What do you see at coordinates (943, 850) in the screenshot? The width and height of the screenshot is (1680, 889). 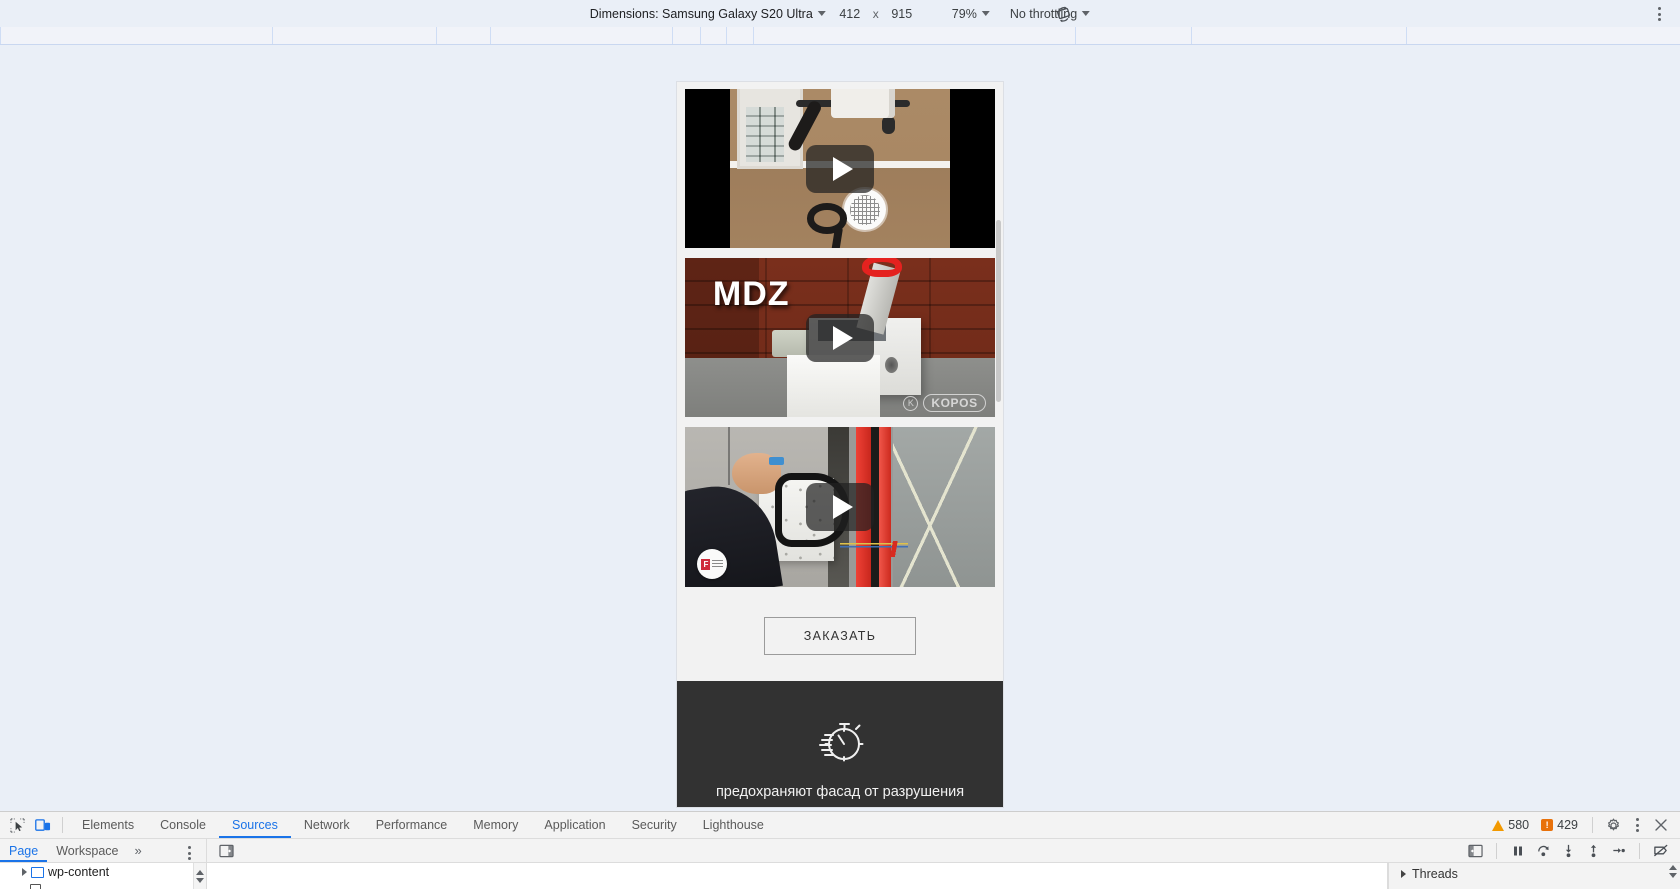 I see `sources-editor-toolbar` at bounding box center [943, 850].